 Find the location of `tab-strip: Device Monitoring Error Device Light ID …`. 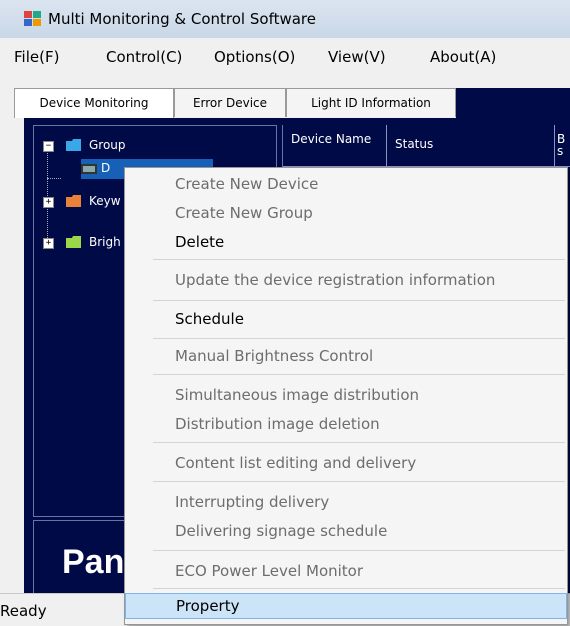

tab-strip: Device Monitoring Error Device Light ID … is located at coordinates (285, 99).